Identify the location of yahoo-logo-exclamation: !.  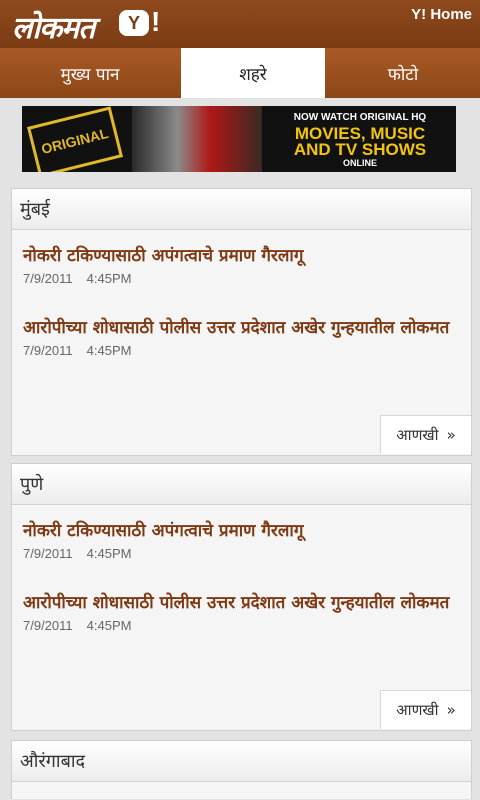
(156, 21).